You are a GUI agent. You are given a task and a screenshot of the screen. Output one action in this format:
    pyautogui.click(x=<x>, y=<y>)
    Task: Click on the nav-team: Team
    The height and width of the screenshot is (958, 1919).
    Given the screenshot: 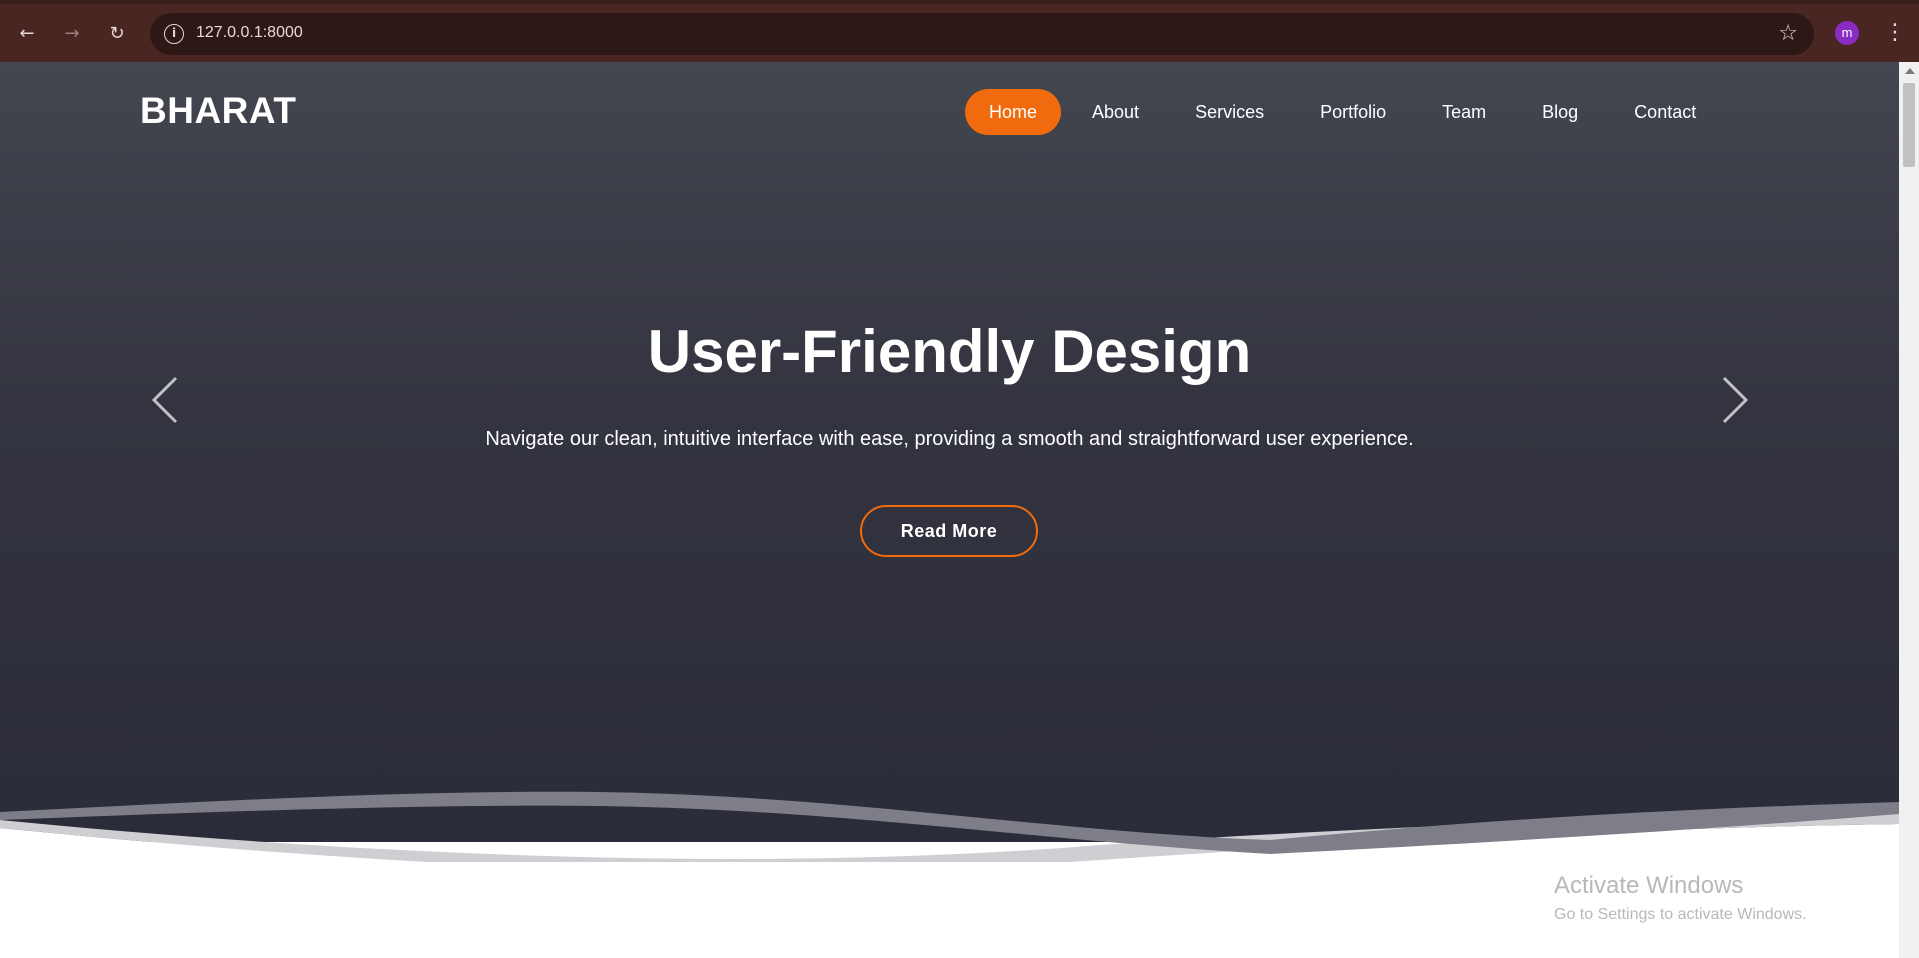 What is the action you would take?
    pyautogui.click(x=1464, y=112)
    